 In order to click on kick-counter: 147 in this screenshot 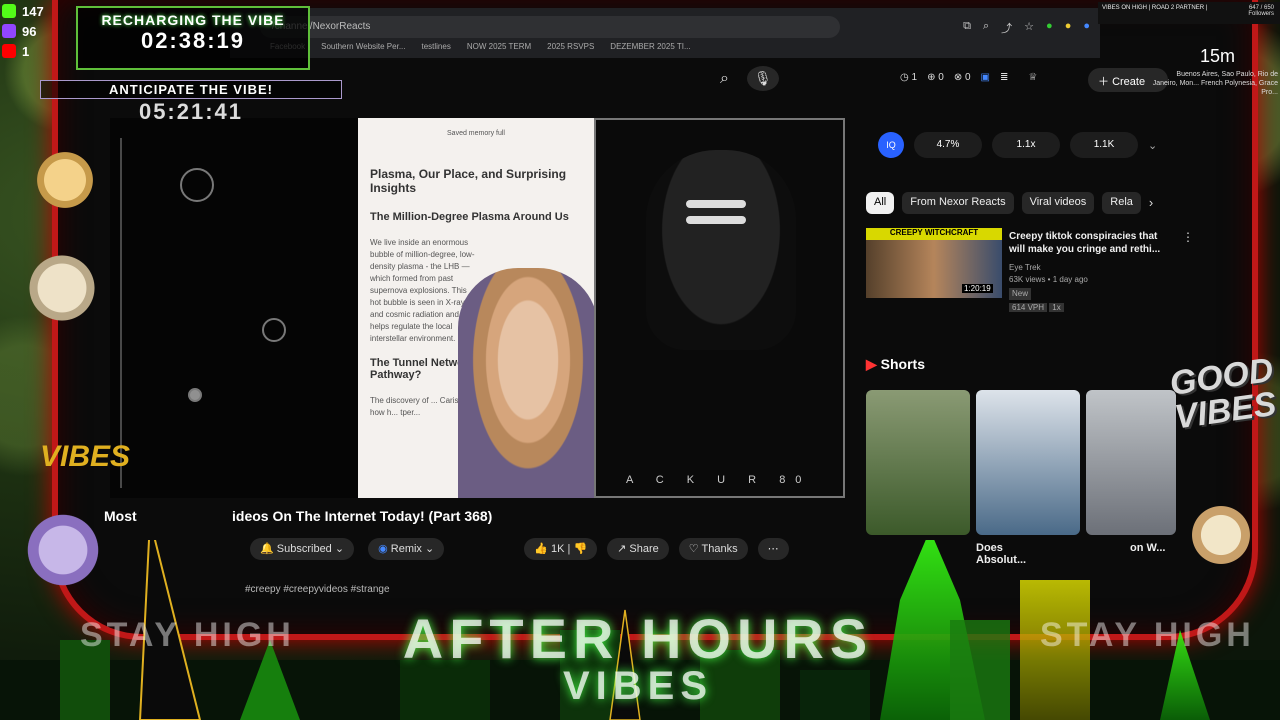, I will do `click(23, 12)`.